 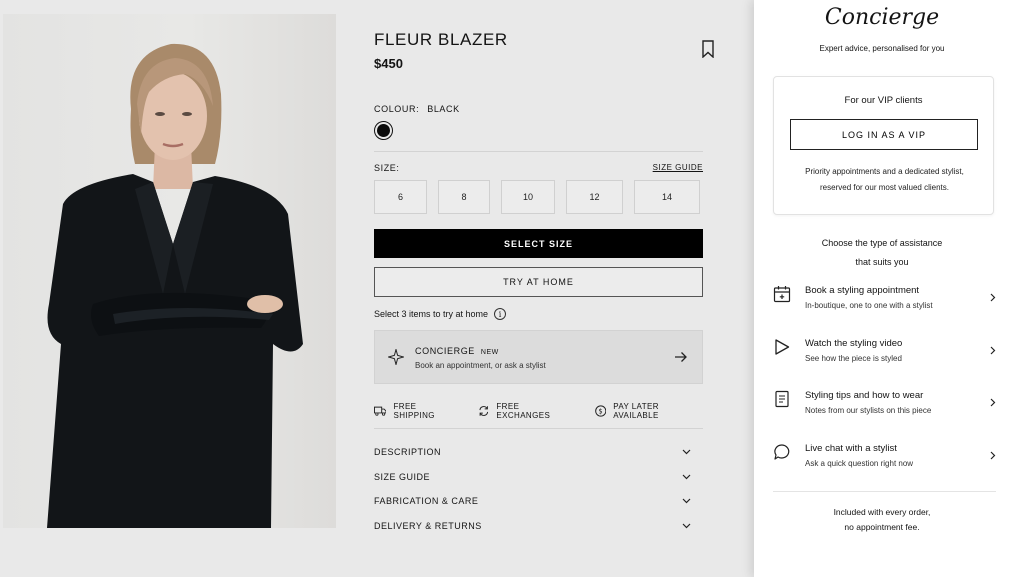 I want to click on accordion-delivery-returns: DELIVERY & RETURNS, so click(x=538, y=526).